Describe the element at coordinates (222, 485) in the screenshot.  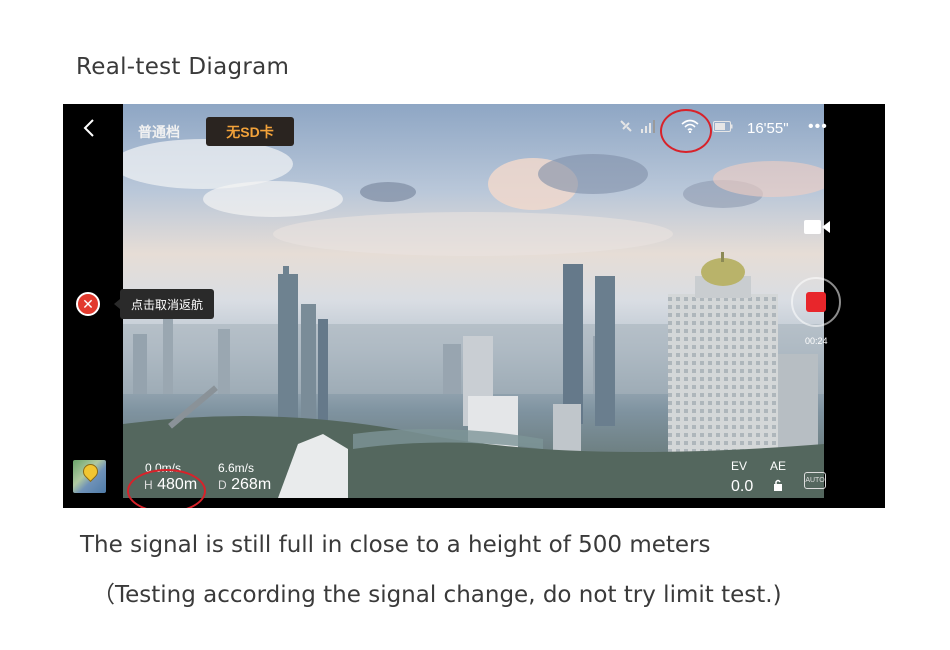
I see `distance-marker: D` at that location.